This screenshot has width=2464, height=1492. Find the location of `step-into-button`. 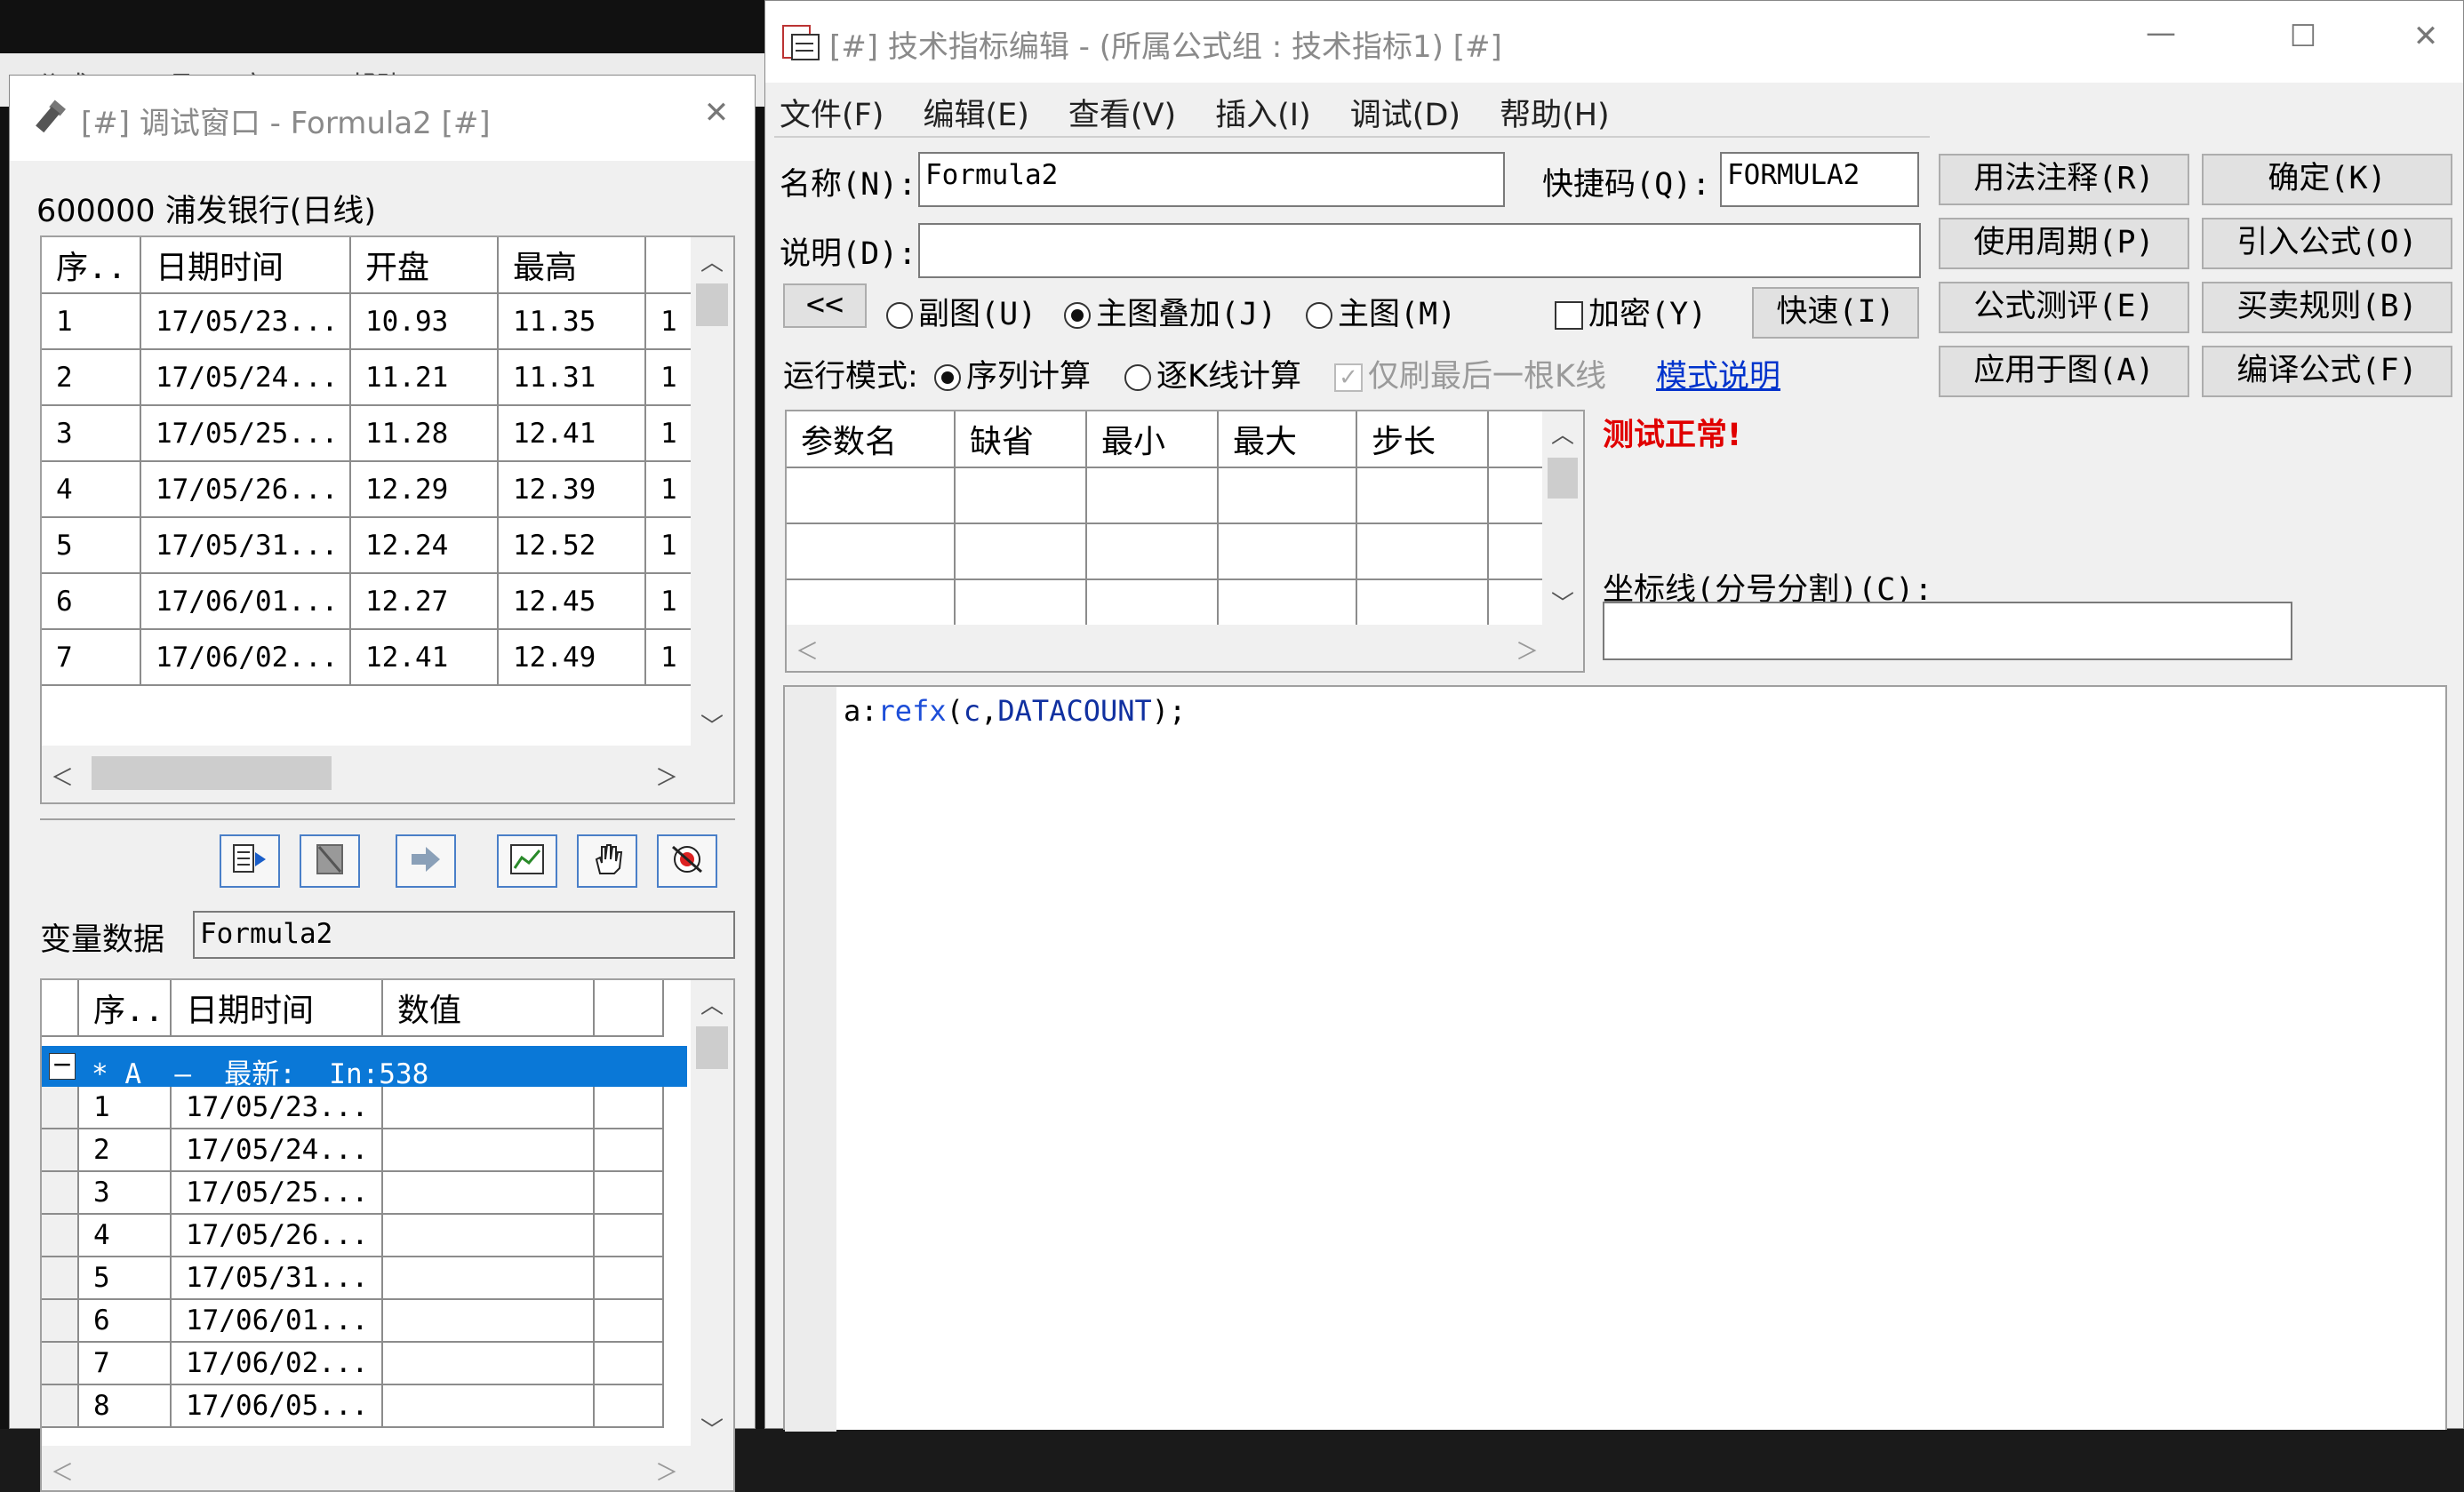

step-into-button is located at coordinates (250, 861).